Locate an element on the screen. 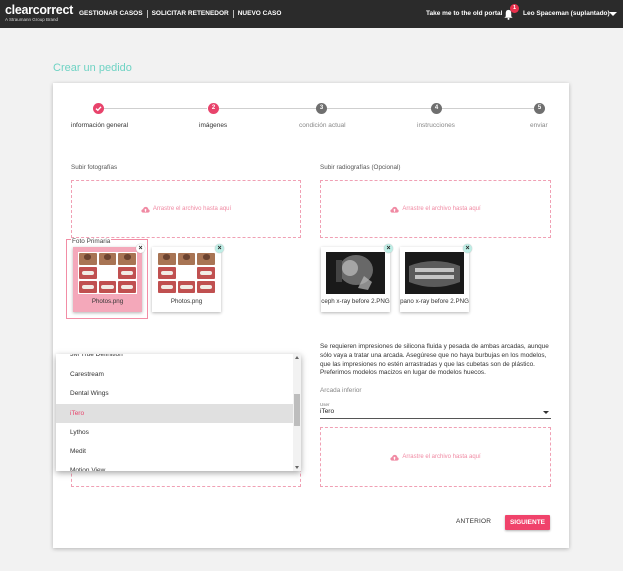  nav-request-retainer: SOLICITAR RETENEDOR is located at coordinates (191, 14).